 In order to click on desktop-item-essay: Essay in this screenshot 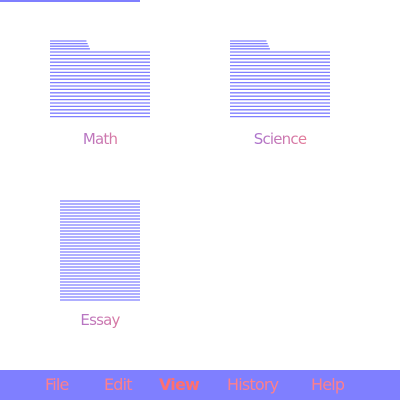, I will do `click(100, 267)`.